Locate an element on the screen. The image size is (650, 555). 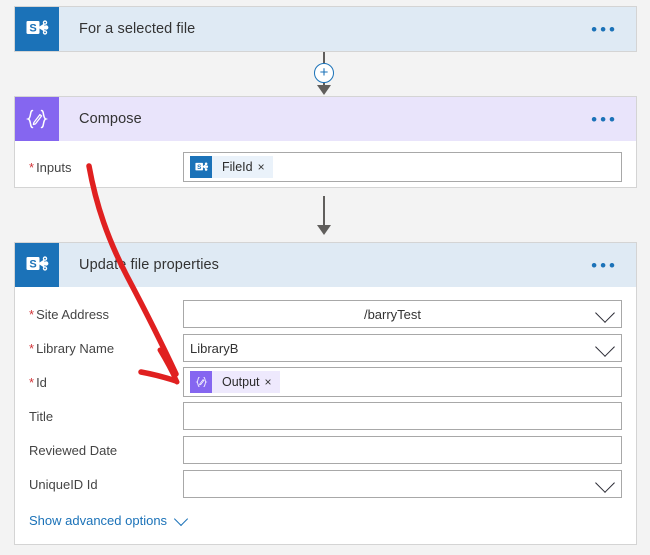
compose-card-body: * Inputs S FileId × is located at coordinates (325, 167).